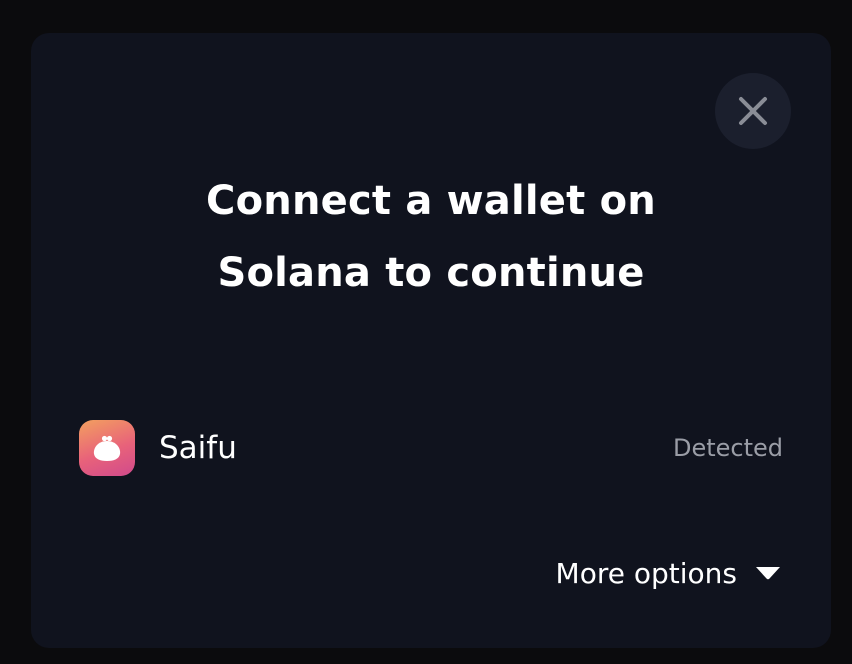 Image resolution: width=852 pixels, height=664 pixels. What do you see at coordinates (431, 201) in the screenshot?
I see `modal-title-line-1: Connect a wallet on` at bounding box center [431, 201].